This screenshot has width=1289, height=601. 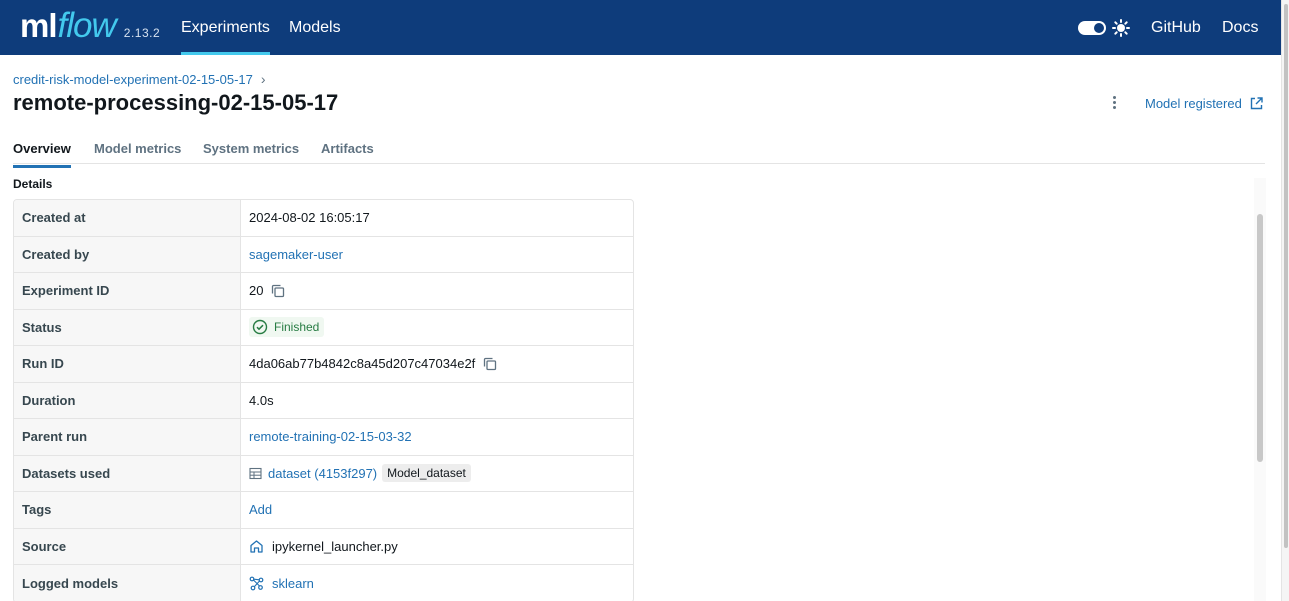 What do you see at coordinates (323, 510) in the screenshot?
I see `table-row: Tags Add` at bounding box center [323, 510].